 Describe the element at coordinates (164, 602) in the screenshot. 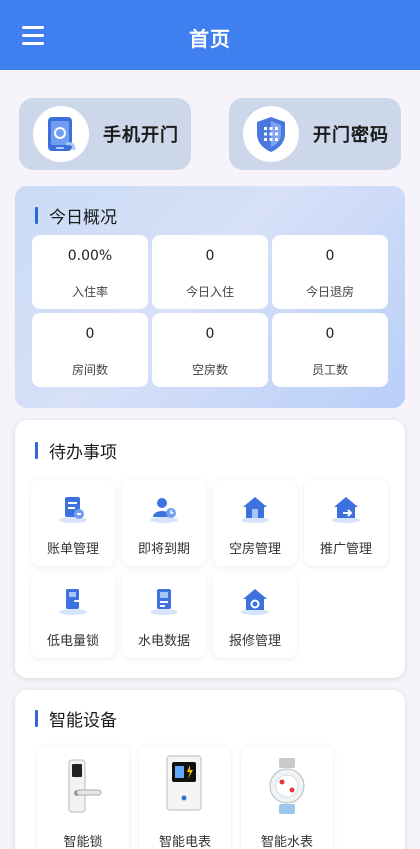

I see `meter-icon` at that location.